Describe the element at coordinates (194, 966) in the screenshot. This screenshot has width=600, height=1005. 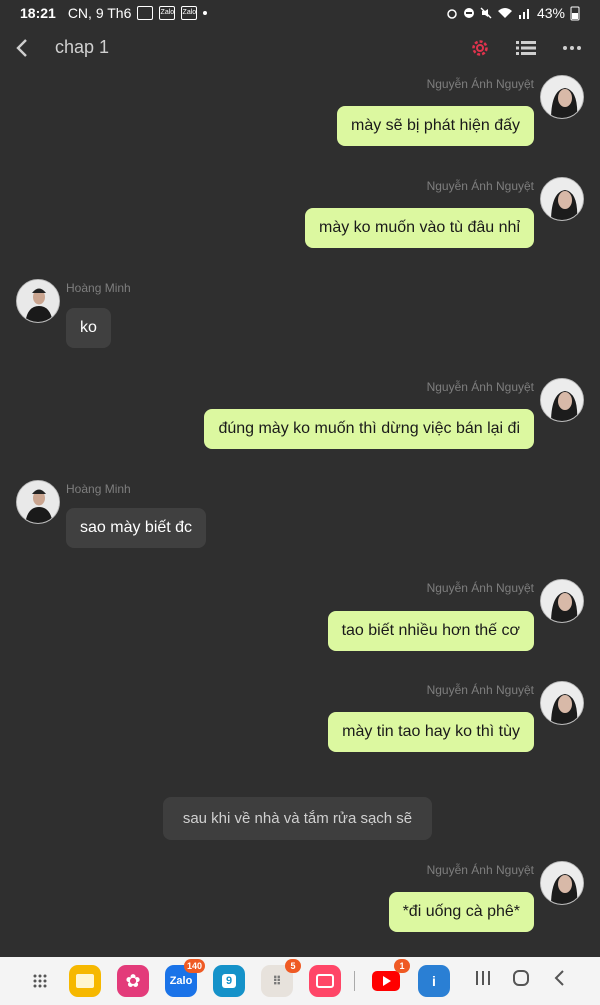
I see `notification-badge: 140` at that location.